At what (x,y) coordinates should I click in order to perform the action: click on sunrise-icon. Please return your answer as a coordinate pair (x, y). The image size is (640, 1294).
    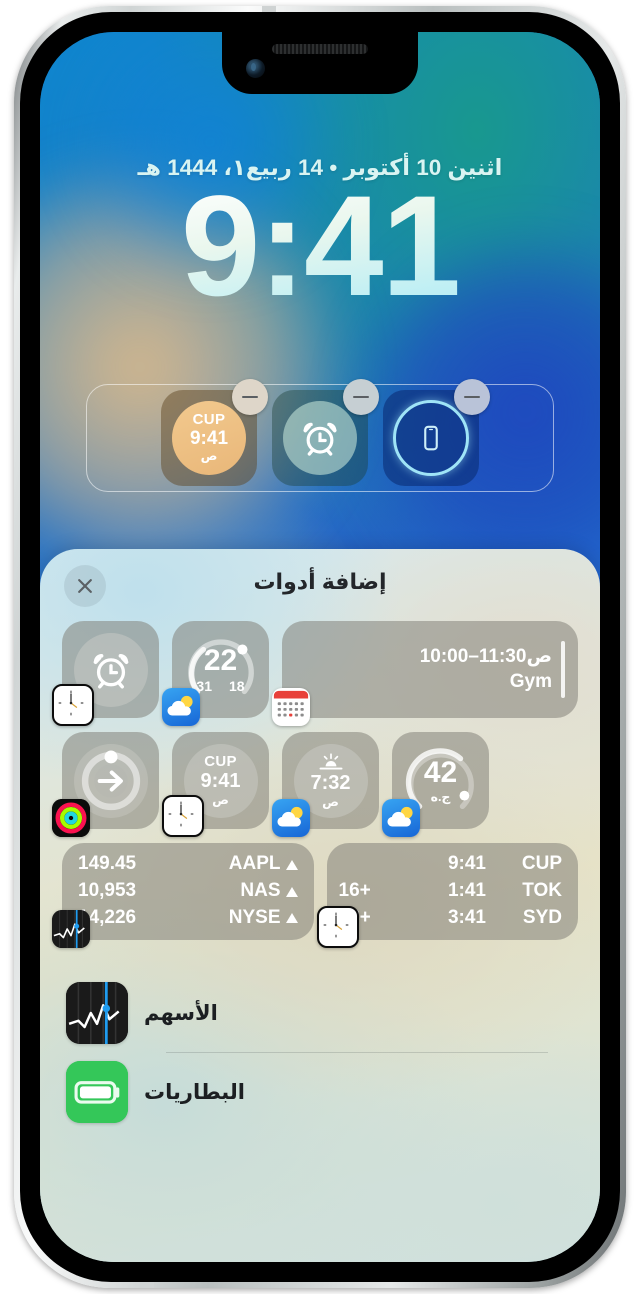
    Looking at the image, I should click on (330, 761).